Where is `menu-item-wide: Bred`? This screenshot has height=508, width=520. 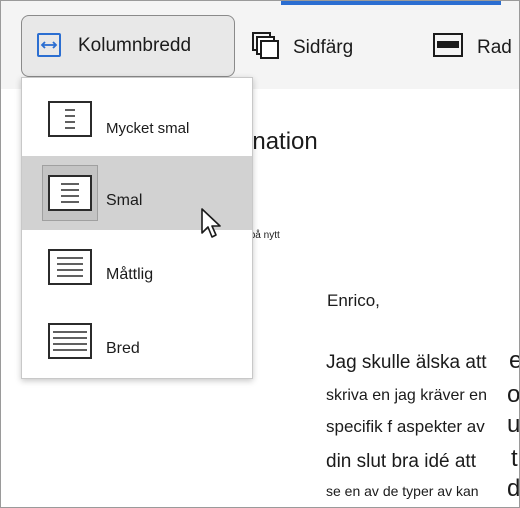 menu-item-wide: Bred is located at coordinates (137, 341).